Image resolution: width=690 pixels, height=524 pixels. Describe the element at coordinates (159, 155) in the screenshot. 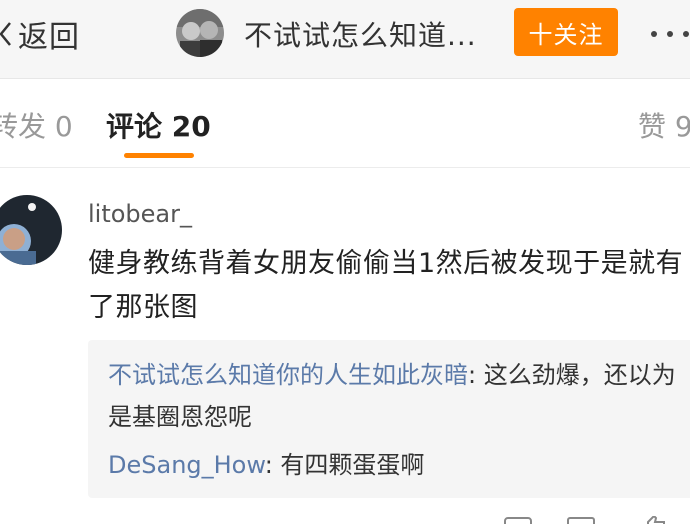

I see `active-tab-indicator` at that location.